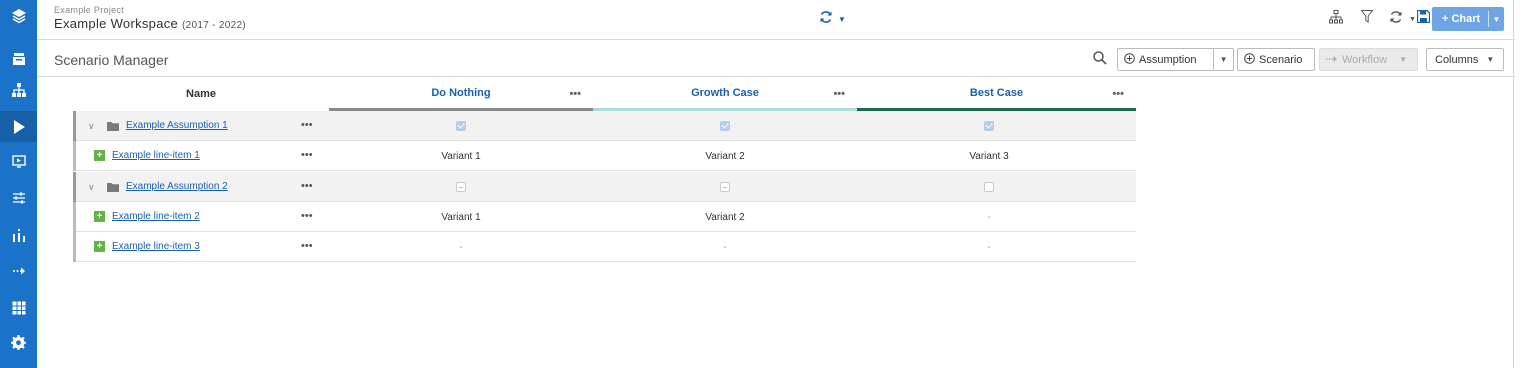 The image size is (1535, 368). I want to click on sitemap-icon, so click(1336, 19).